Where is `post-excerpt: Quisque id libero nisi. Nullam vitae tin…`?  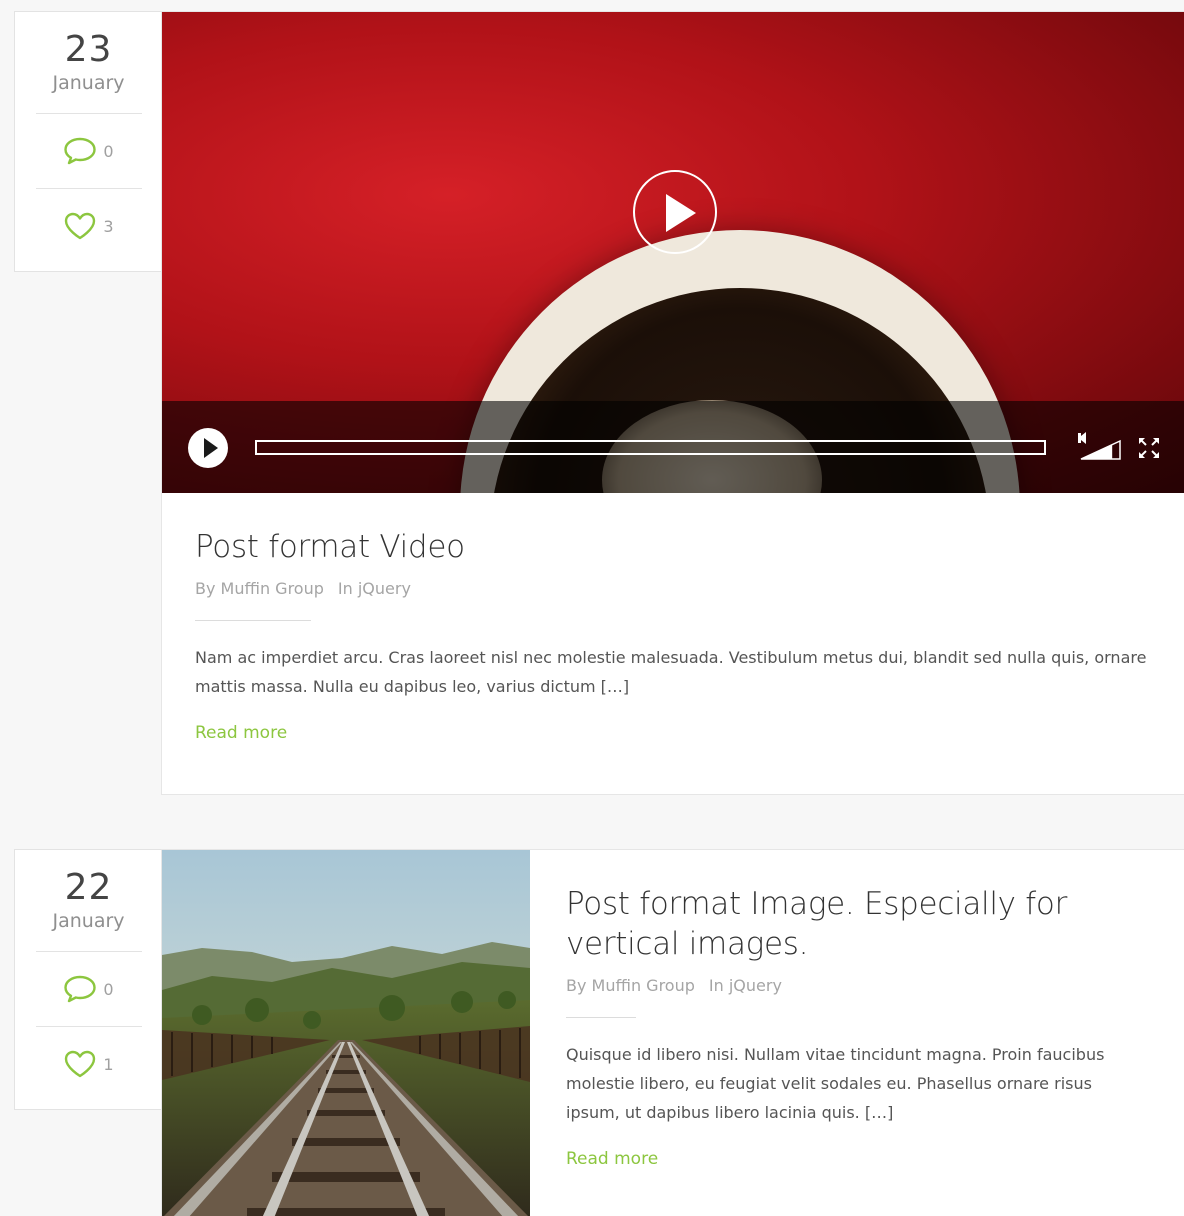
post-excerpt: Quisque id libero nisi. Nullam vitae tin… is located at coordinates (835, 1083).